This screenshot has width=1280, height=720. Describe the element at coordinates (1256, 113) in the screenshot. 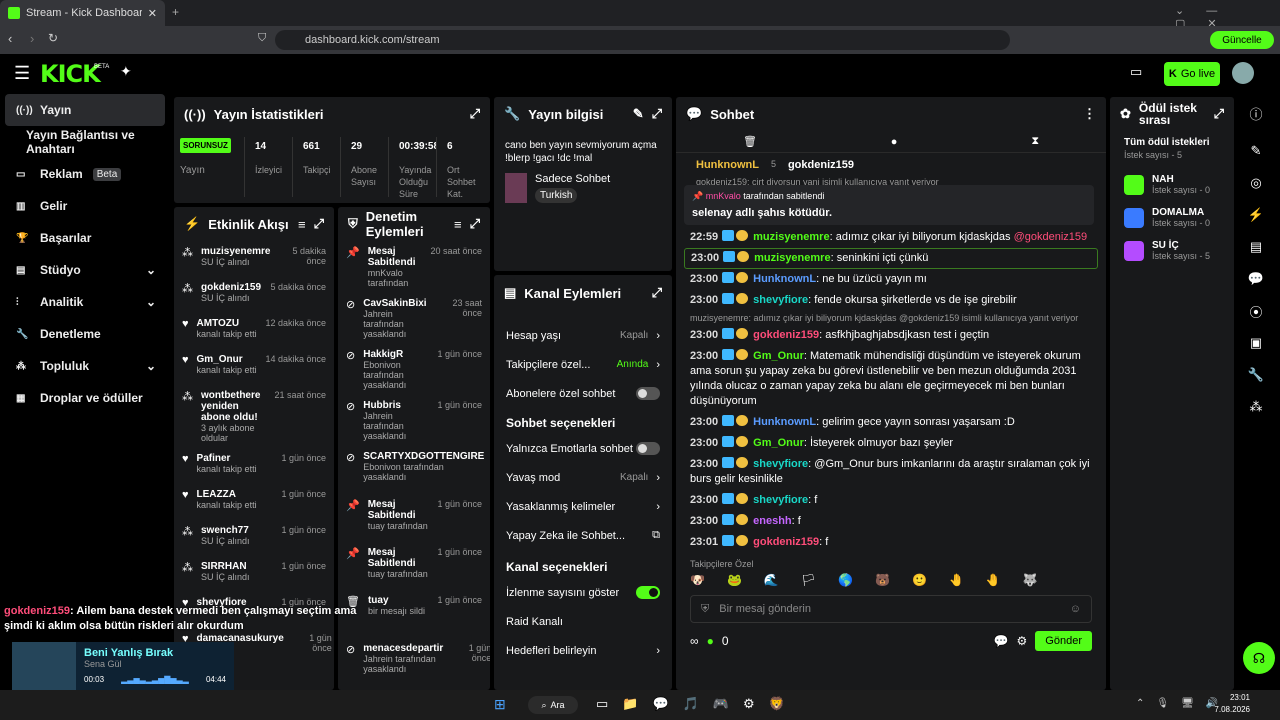

I see `info-icon: ⓘ` at that location.